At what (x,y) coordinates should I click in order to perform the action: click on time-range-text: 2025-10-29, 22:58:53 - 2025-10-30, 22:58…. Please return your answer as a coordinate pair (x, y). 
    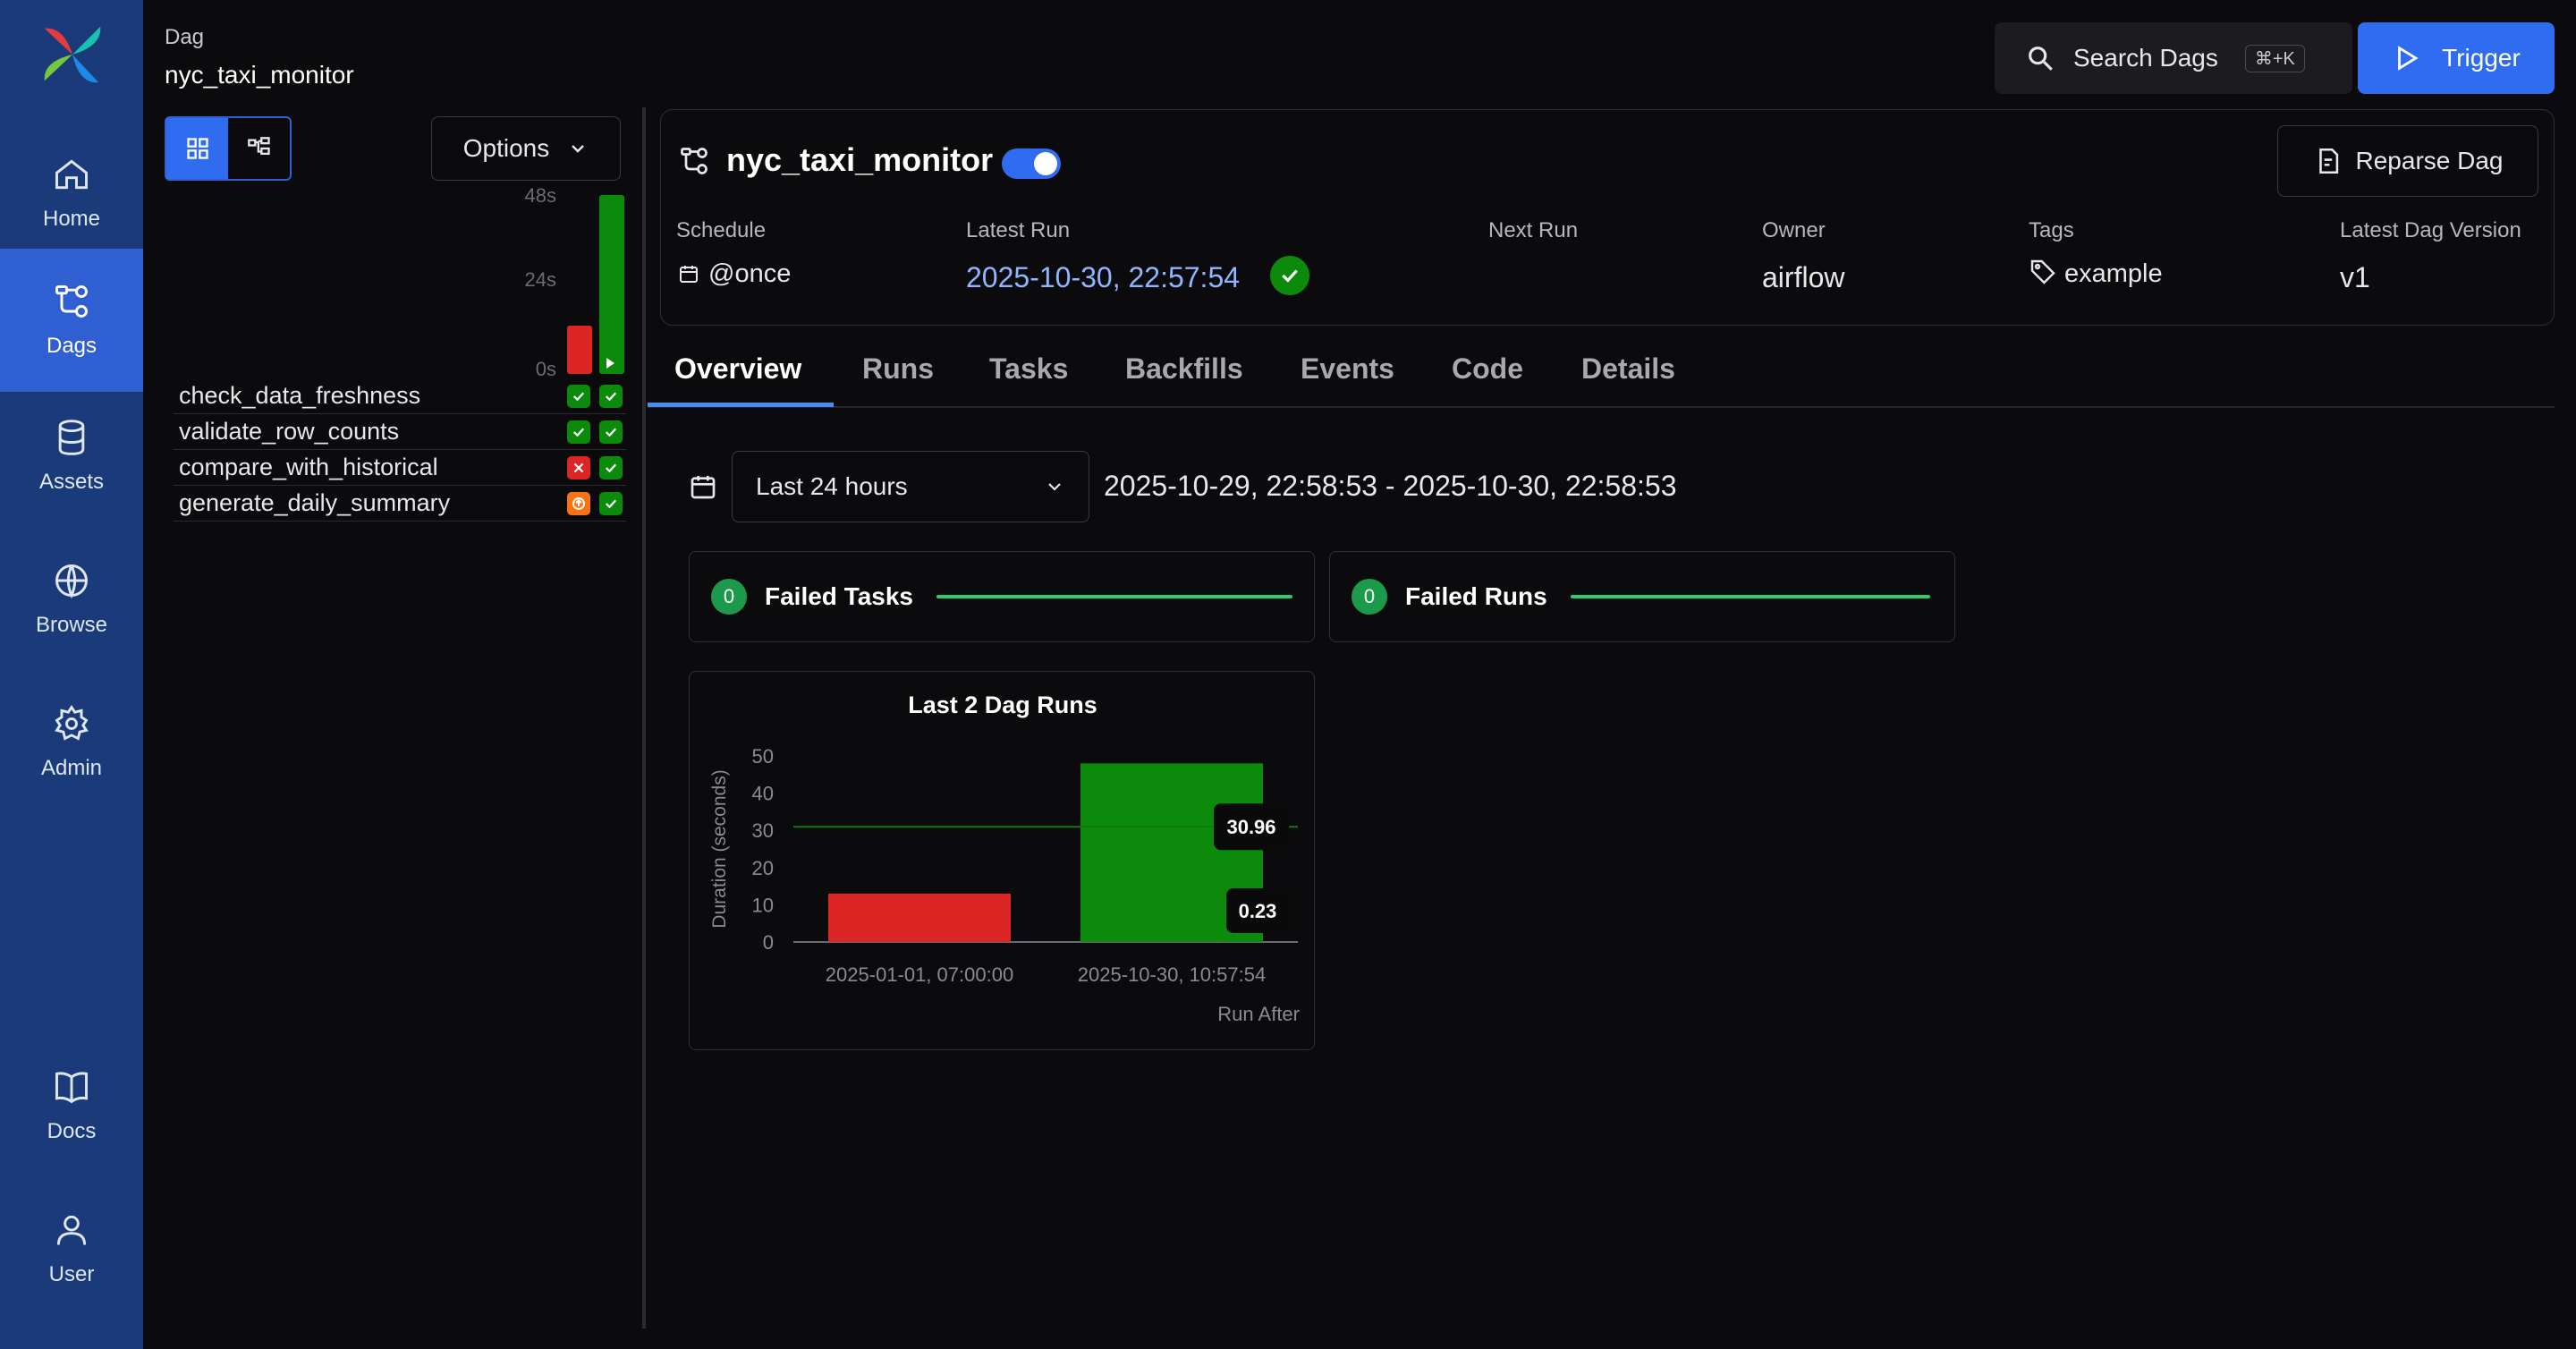
    Looking at the image, I should click on (1390, 486).